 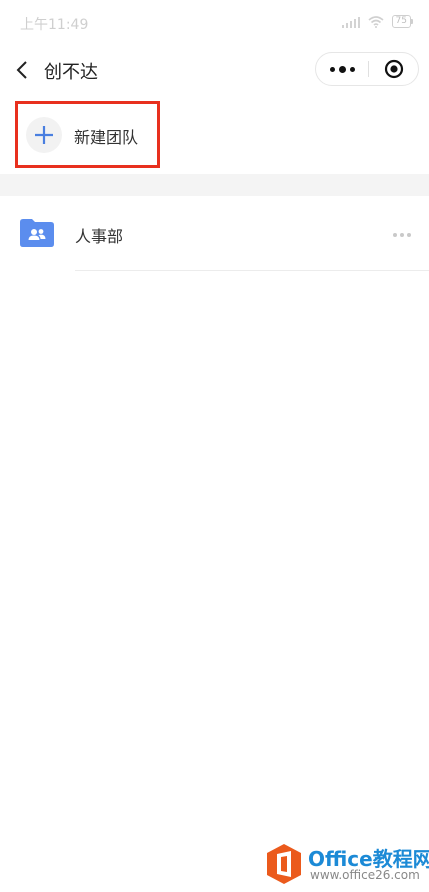 What do you see at coordinates (71, 72) in the screenshot?
I see `page-title: 创不达` at bounding box center [71, 72].